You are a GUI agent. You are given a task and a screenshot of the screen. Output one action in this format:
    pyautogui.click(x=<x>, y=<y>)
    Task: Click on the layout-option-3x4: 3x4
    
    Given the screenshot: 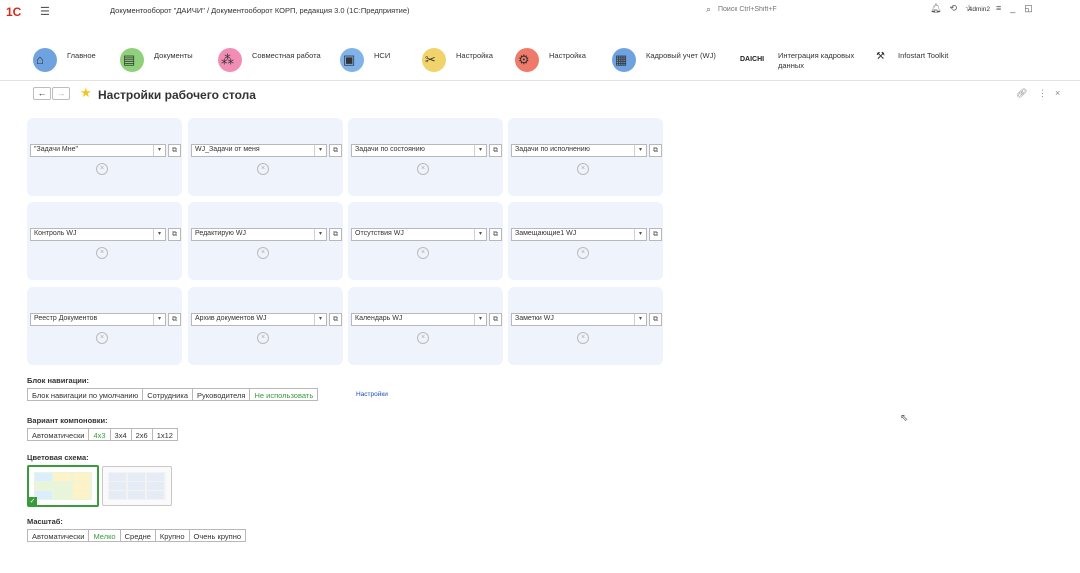 What is the action you would take?
    pyautogui.click(x=120, y=434)
    